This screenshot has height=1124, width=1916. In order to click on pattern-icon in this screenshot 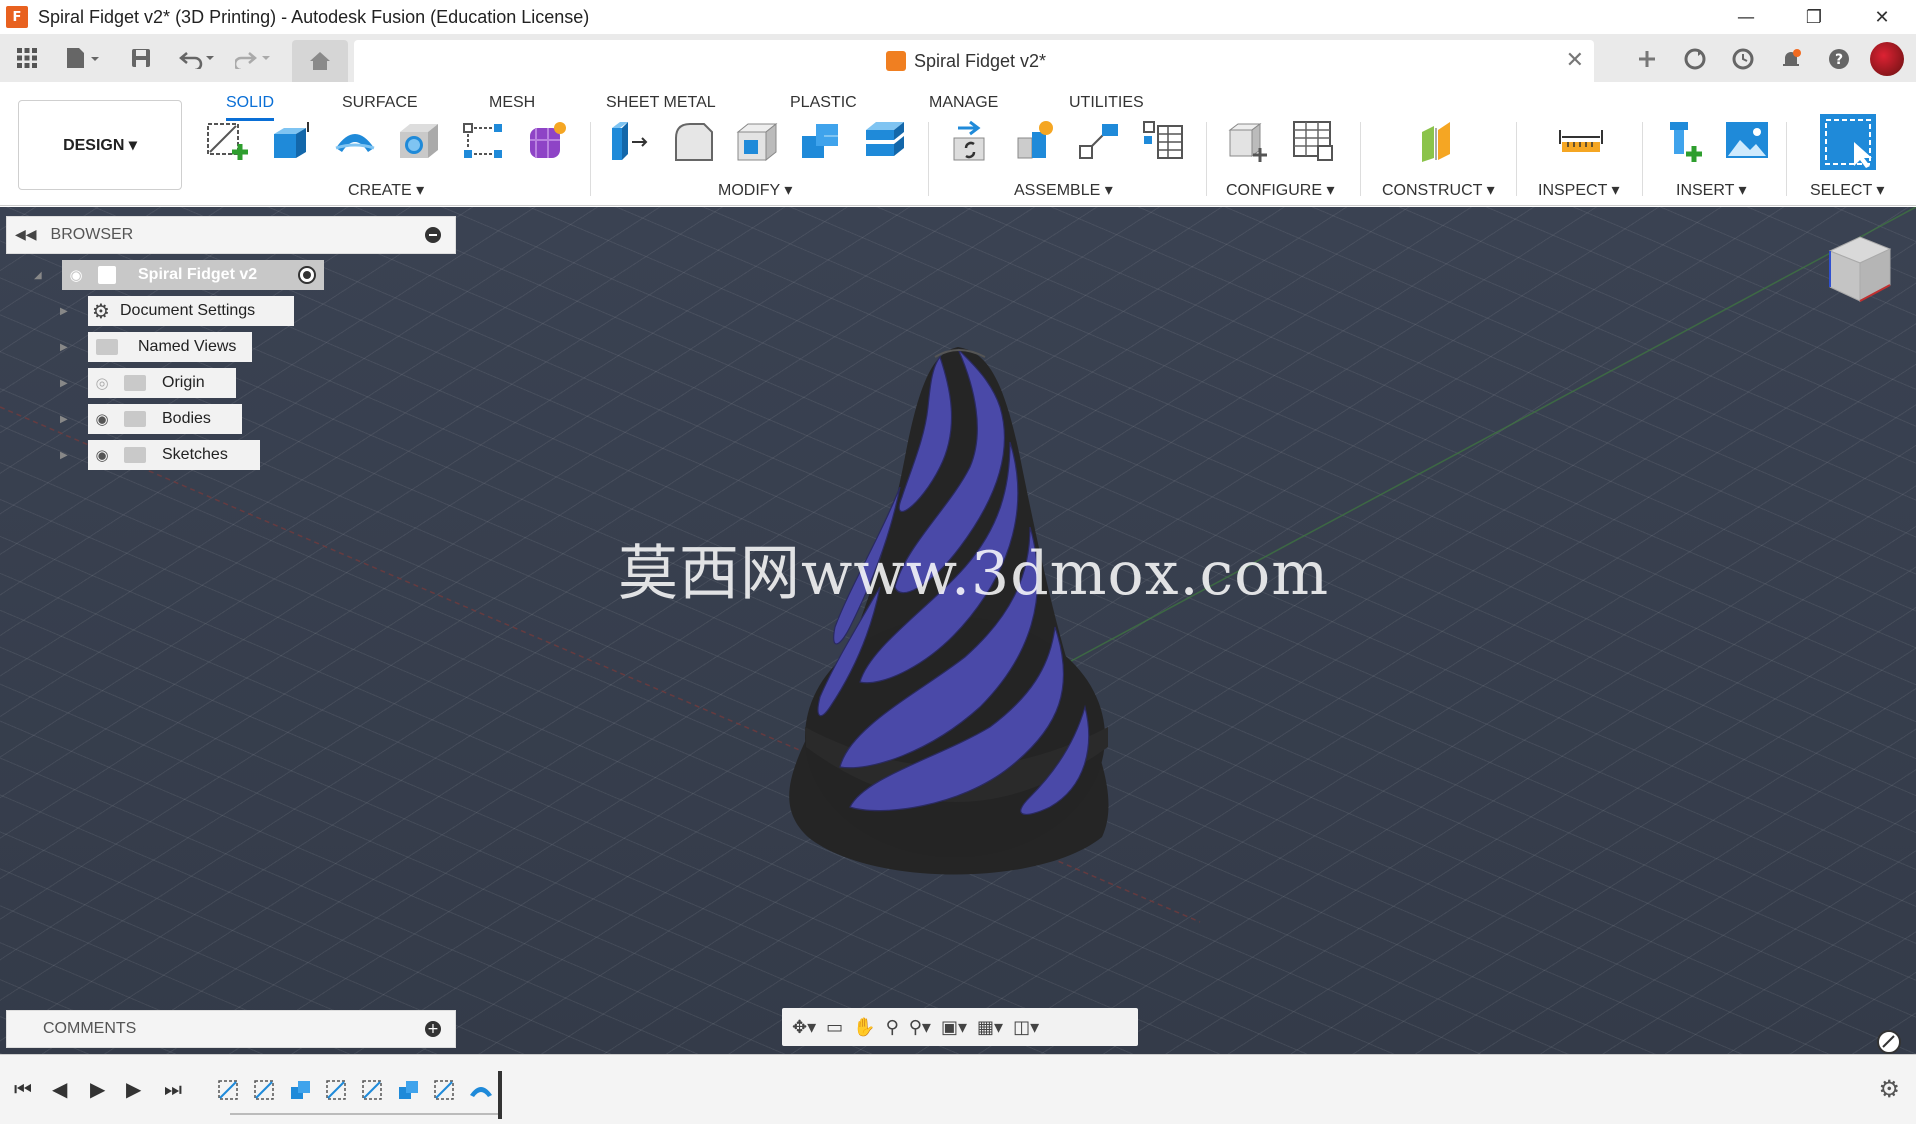, I will do `click(483, 141)`.